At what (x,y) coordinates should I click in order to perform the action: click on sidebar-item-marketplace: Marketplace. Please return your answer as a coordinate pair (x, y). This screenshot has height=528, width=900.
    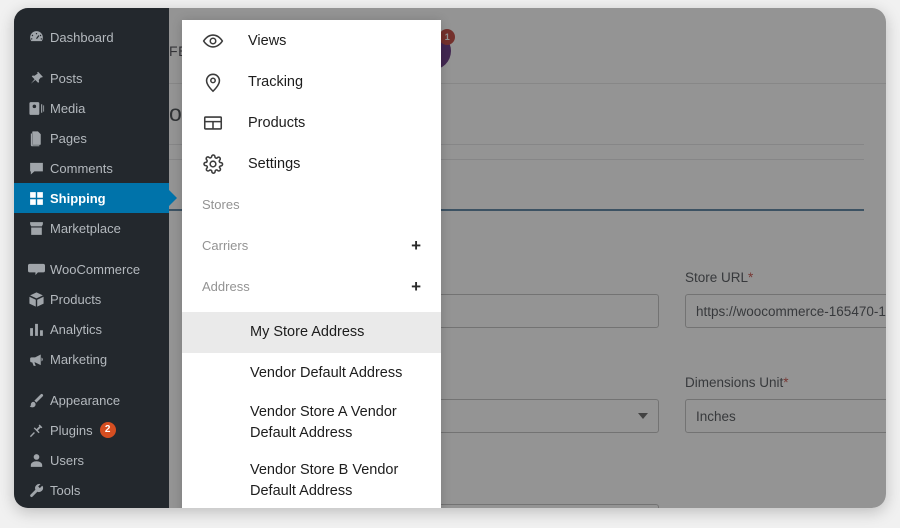
    Looking at the image, I should click on (91, 228).